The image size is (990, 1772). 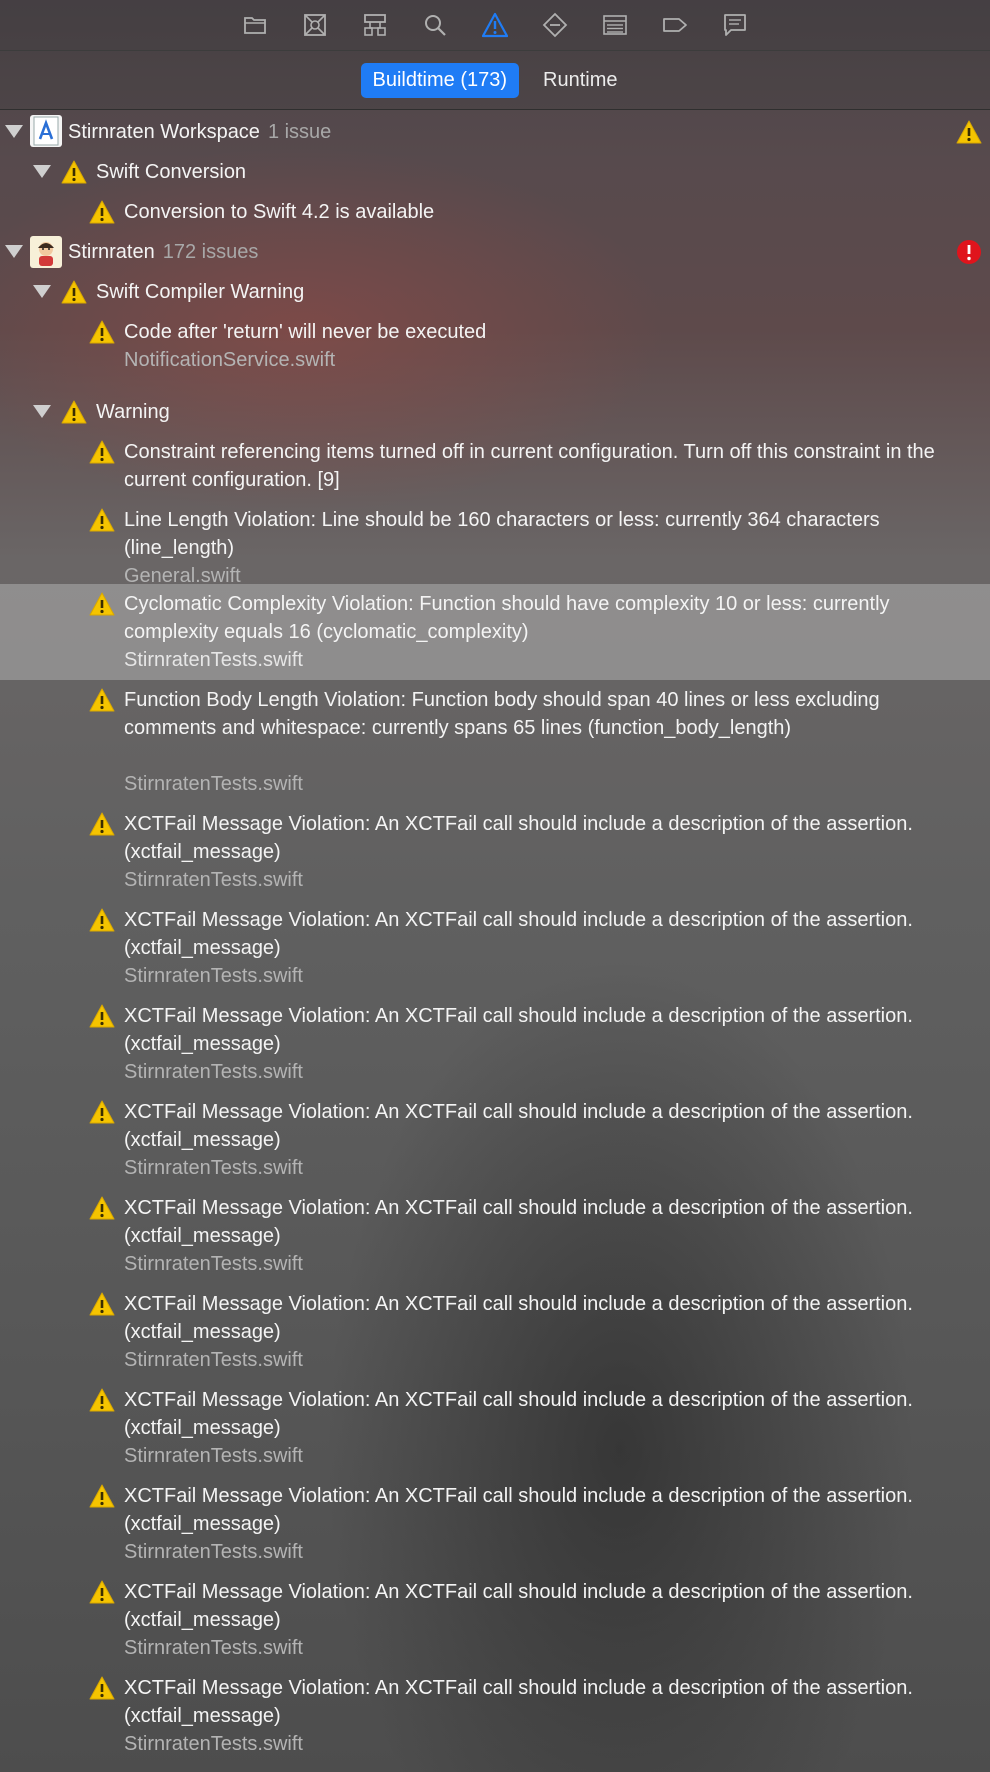 What do you see at coordinates (969, 132) in the screenshot?
I see `warning-badge-icon` at bounding box center [969, 132].